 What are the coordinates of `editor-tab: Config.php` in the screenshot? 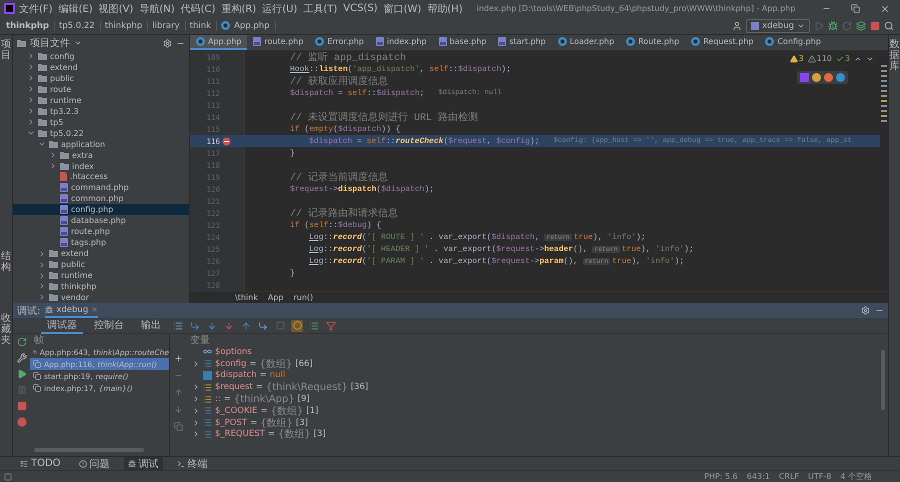 It's located at (793, 42).